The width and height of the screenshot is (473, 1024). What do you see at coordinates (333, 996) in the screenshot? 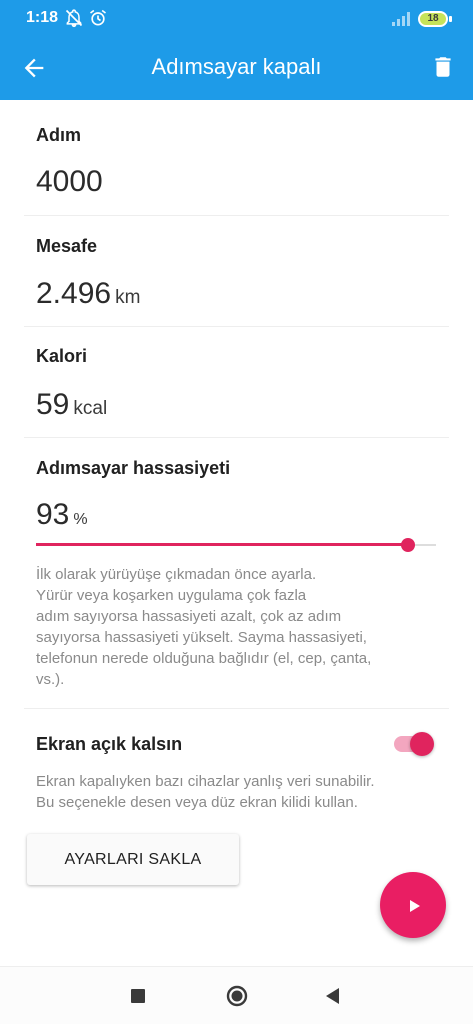
I see `back-triangle-icon` at bounding box center [333, 996].